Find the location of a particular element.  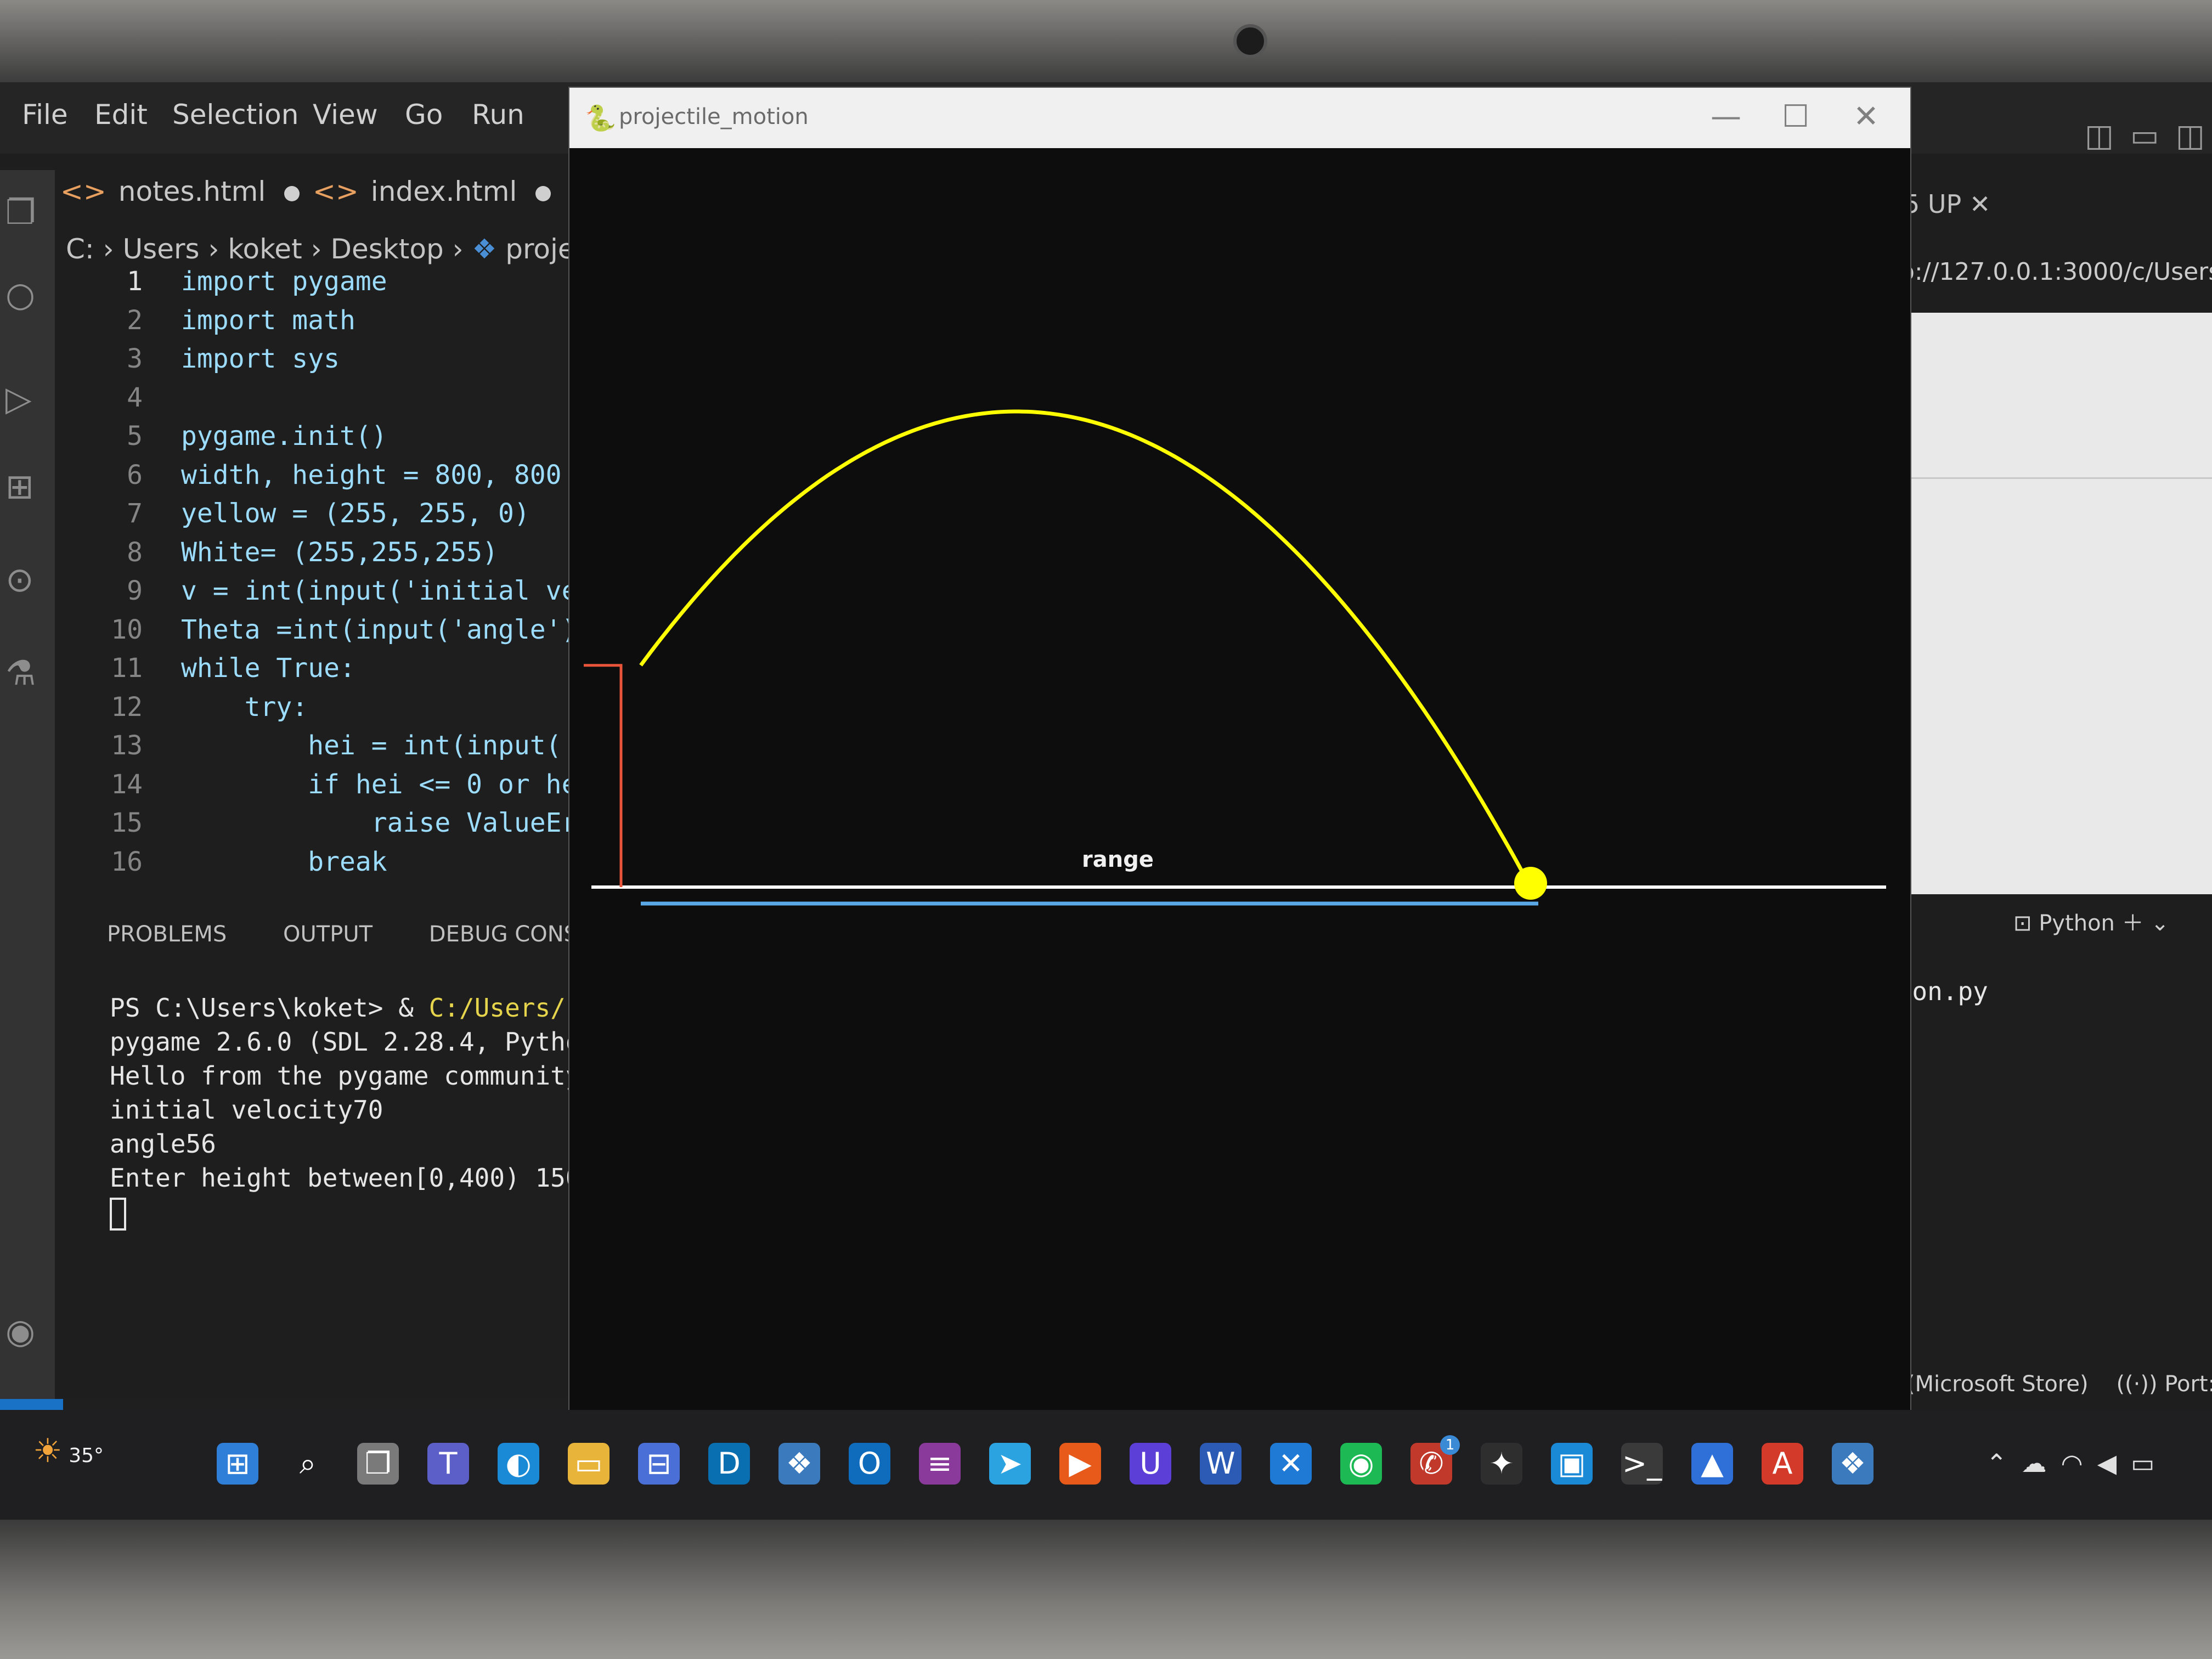

terminal-line: Enter height between[0,400) 150 is located at coordinates (345, 1178).